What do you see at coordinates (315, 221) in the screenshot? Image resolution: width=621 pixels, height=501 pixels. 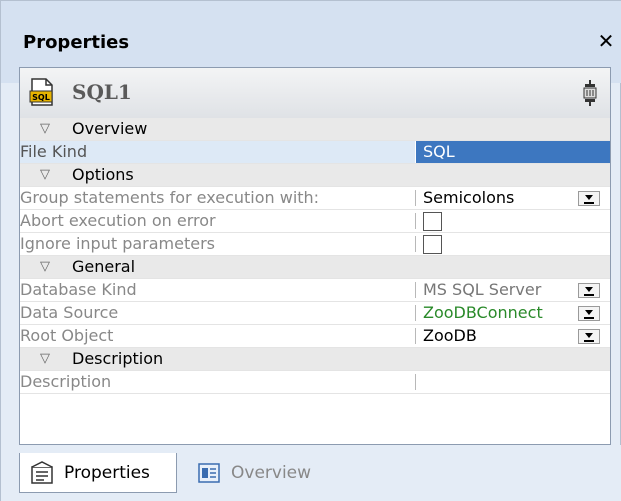 I see `prop-row-abort-on-error: Abort execution on error` at bounding box center [315, 221].